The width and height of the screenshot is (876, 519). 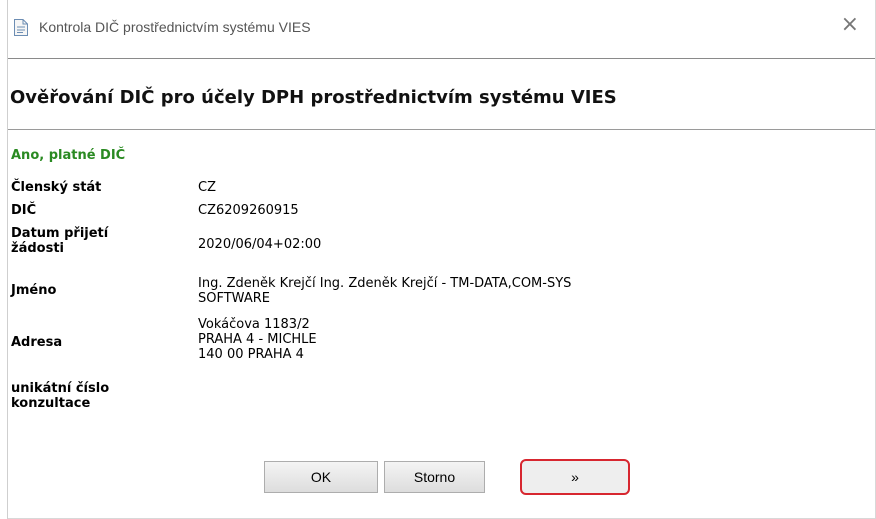 What do you see at coordinates (60, 396) in the screenshot?
I see `label-consultation-number: unikátní číslo konzultace` at bounding box center [60, 396].